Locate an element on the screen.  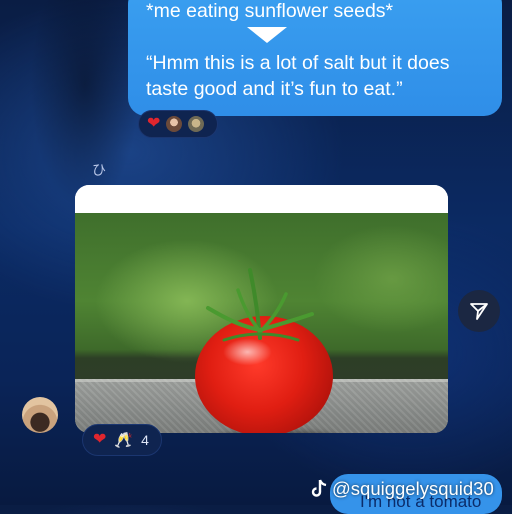
message-line-1: *me eating sunflower seeds* is located at coordinates (270, 11).